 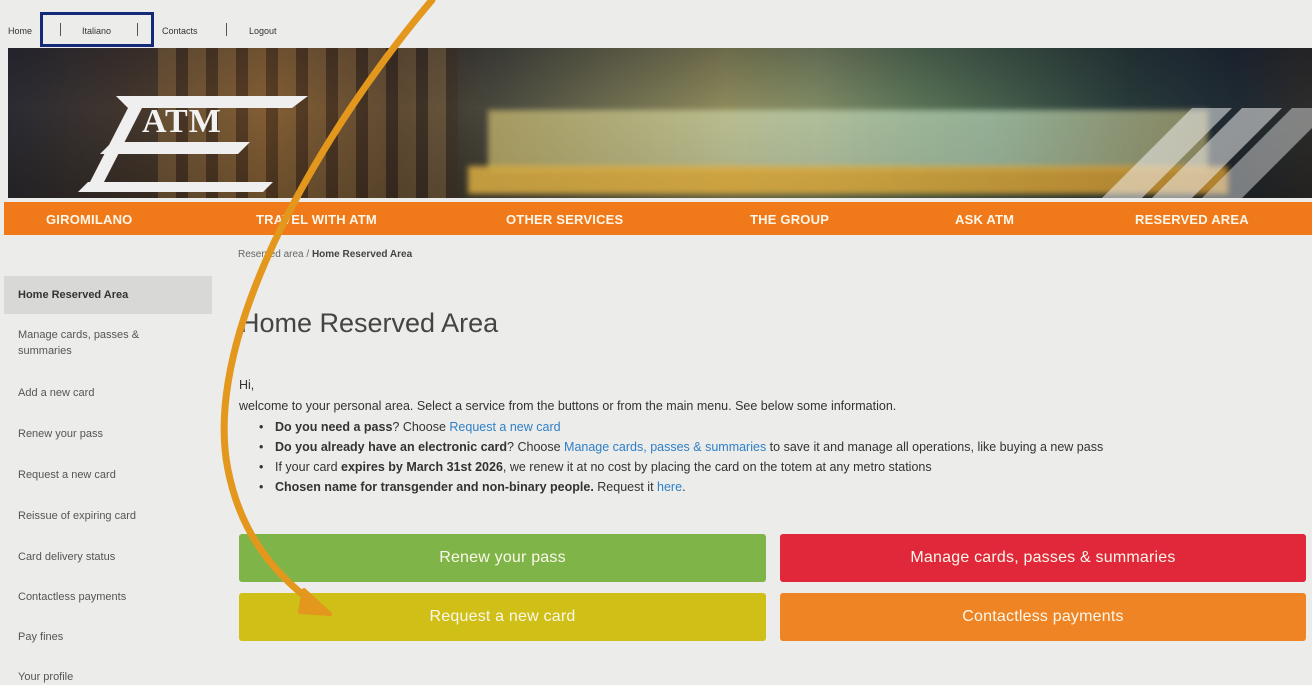 I want to click on sidebar-item-label: Request a new card, so click(x=67, y=474).